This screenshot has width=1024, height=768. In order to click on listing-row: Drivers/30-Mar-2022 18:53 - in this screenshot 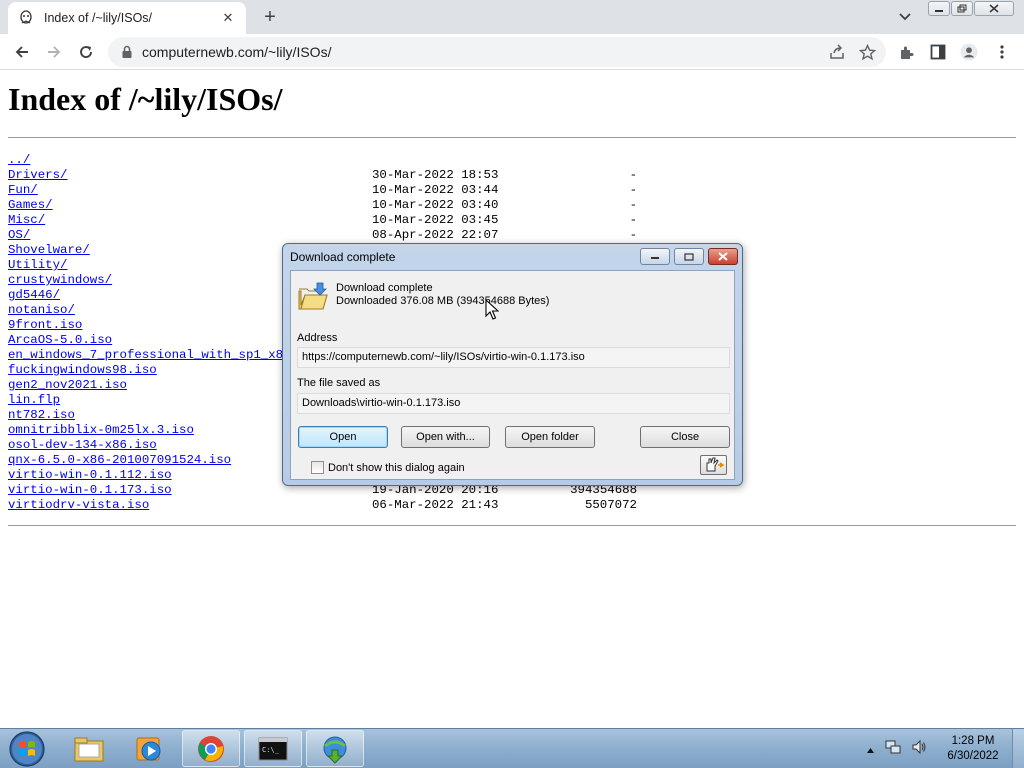, I will do `click(328, 175)`.